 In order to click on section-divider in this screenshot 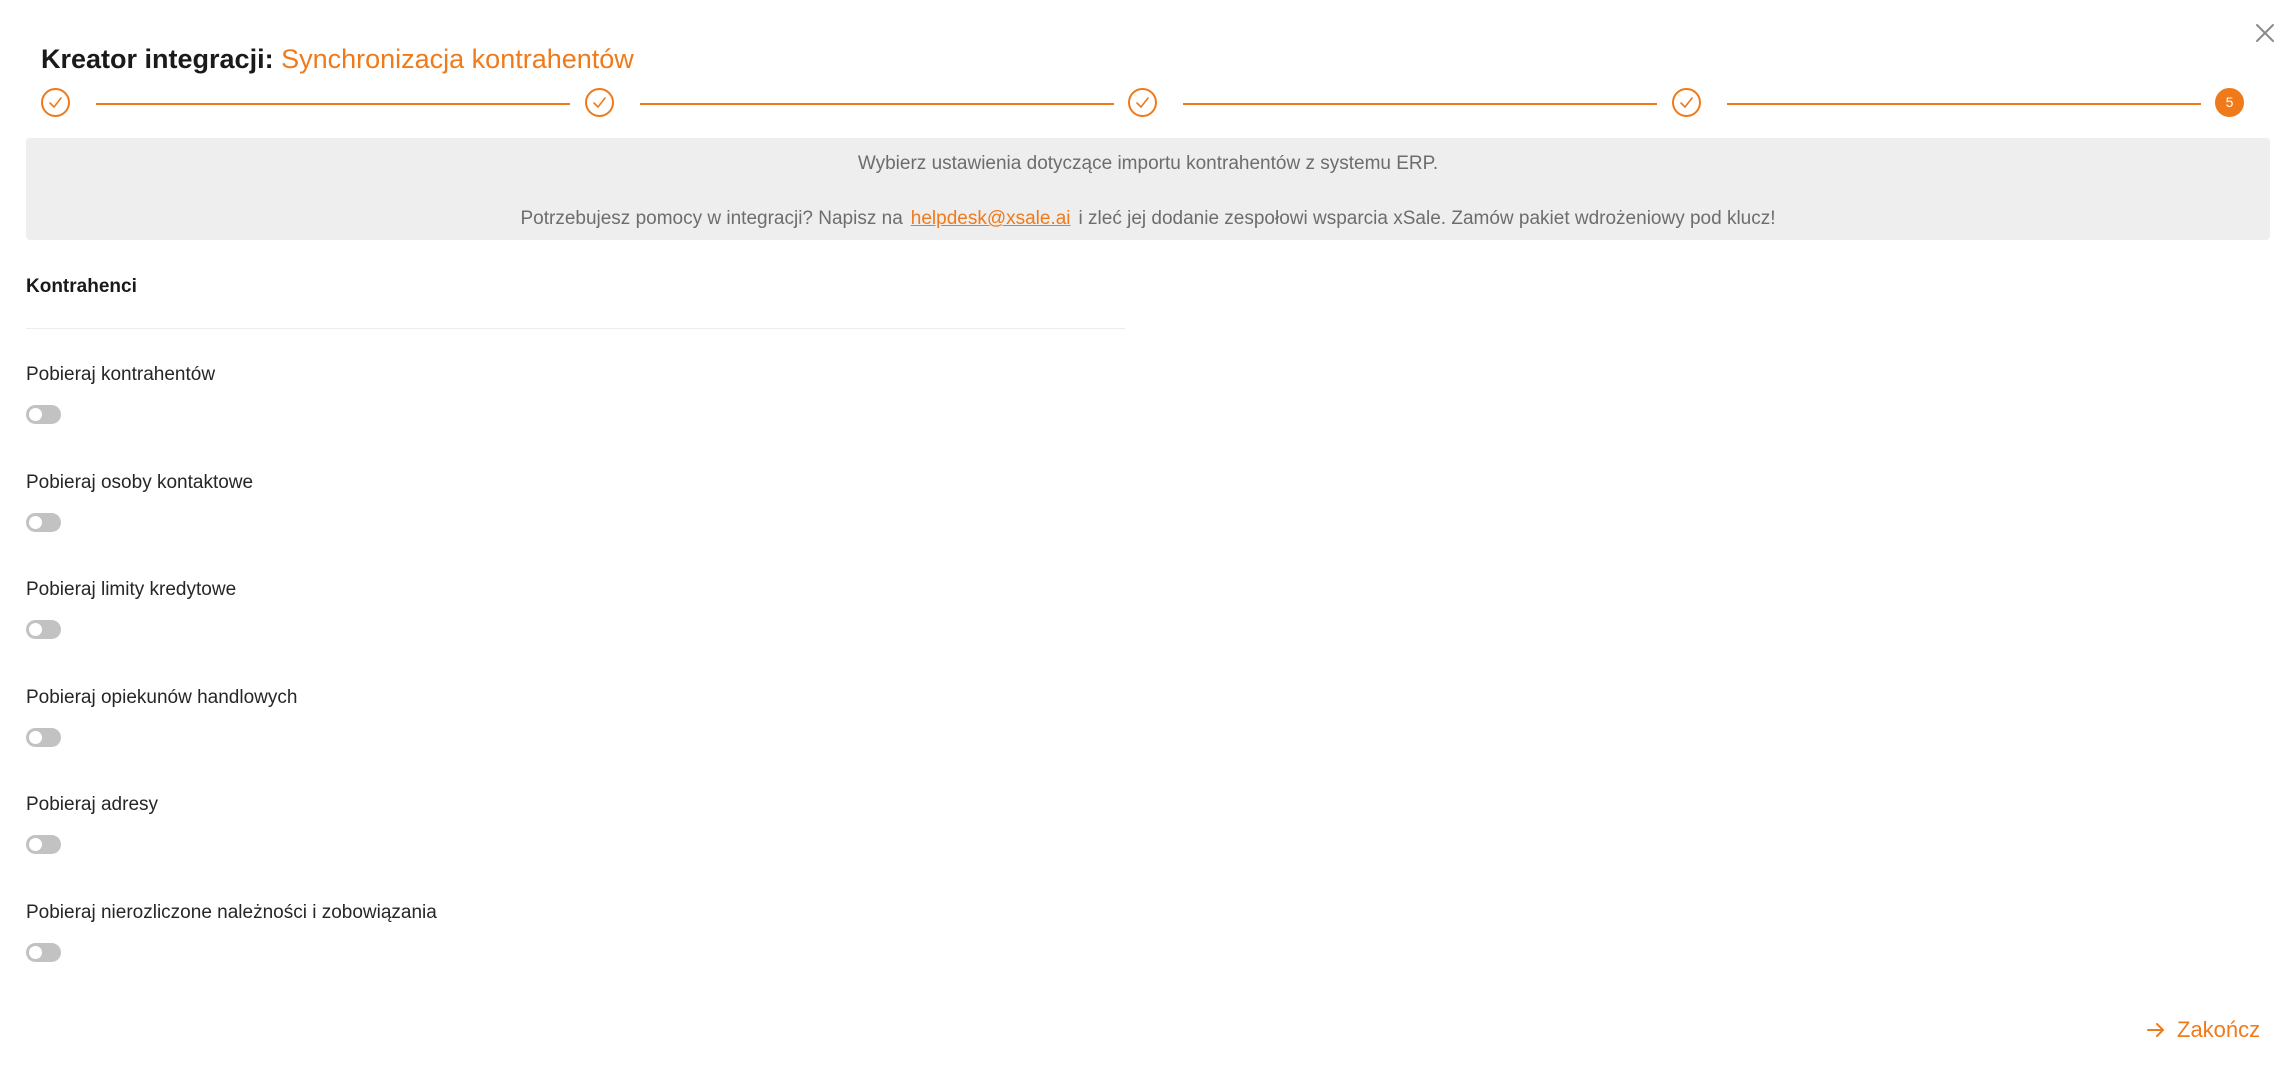, I will do `click(575, 328)`.